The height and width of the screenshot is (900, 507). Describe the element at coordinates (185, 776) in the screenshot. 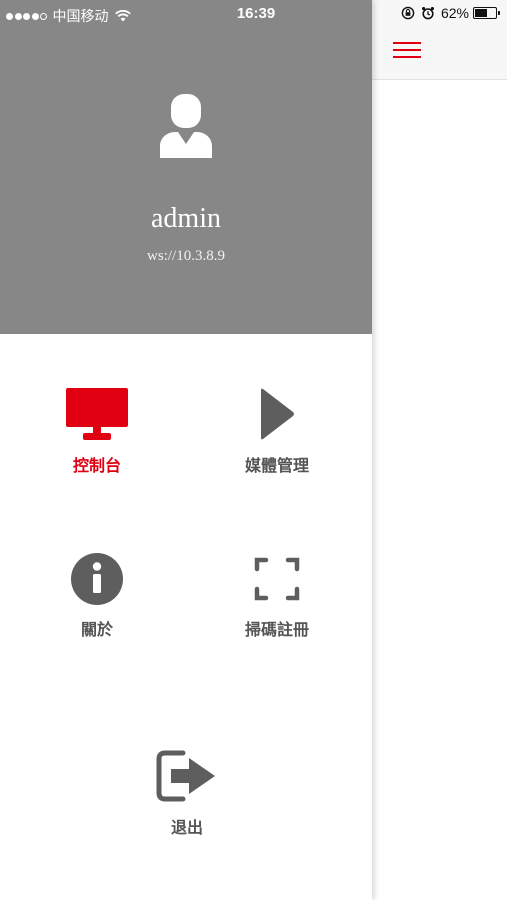

I see `logout-icon` at that location.